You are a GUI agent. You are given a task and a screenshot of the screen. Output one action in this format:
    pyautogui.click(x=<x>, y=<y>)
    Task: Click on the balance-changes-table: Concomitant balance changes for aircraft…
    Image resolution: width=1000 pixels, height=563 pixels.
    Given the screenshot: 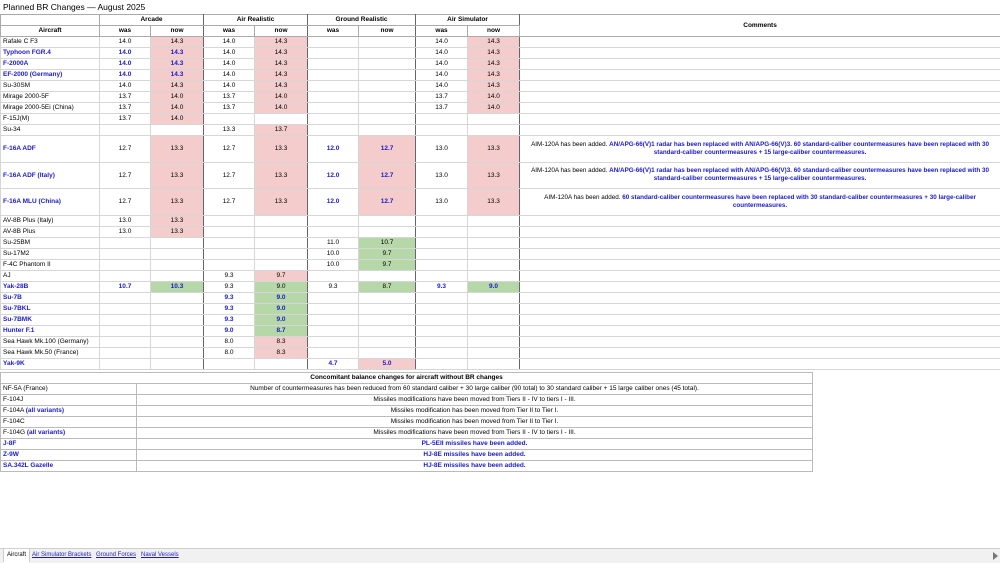 What is the action you would take?
    pyautogui.click(x=406, y=422)
    